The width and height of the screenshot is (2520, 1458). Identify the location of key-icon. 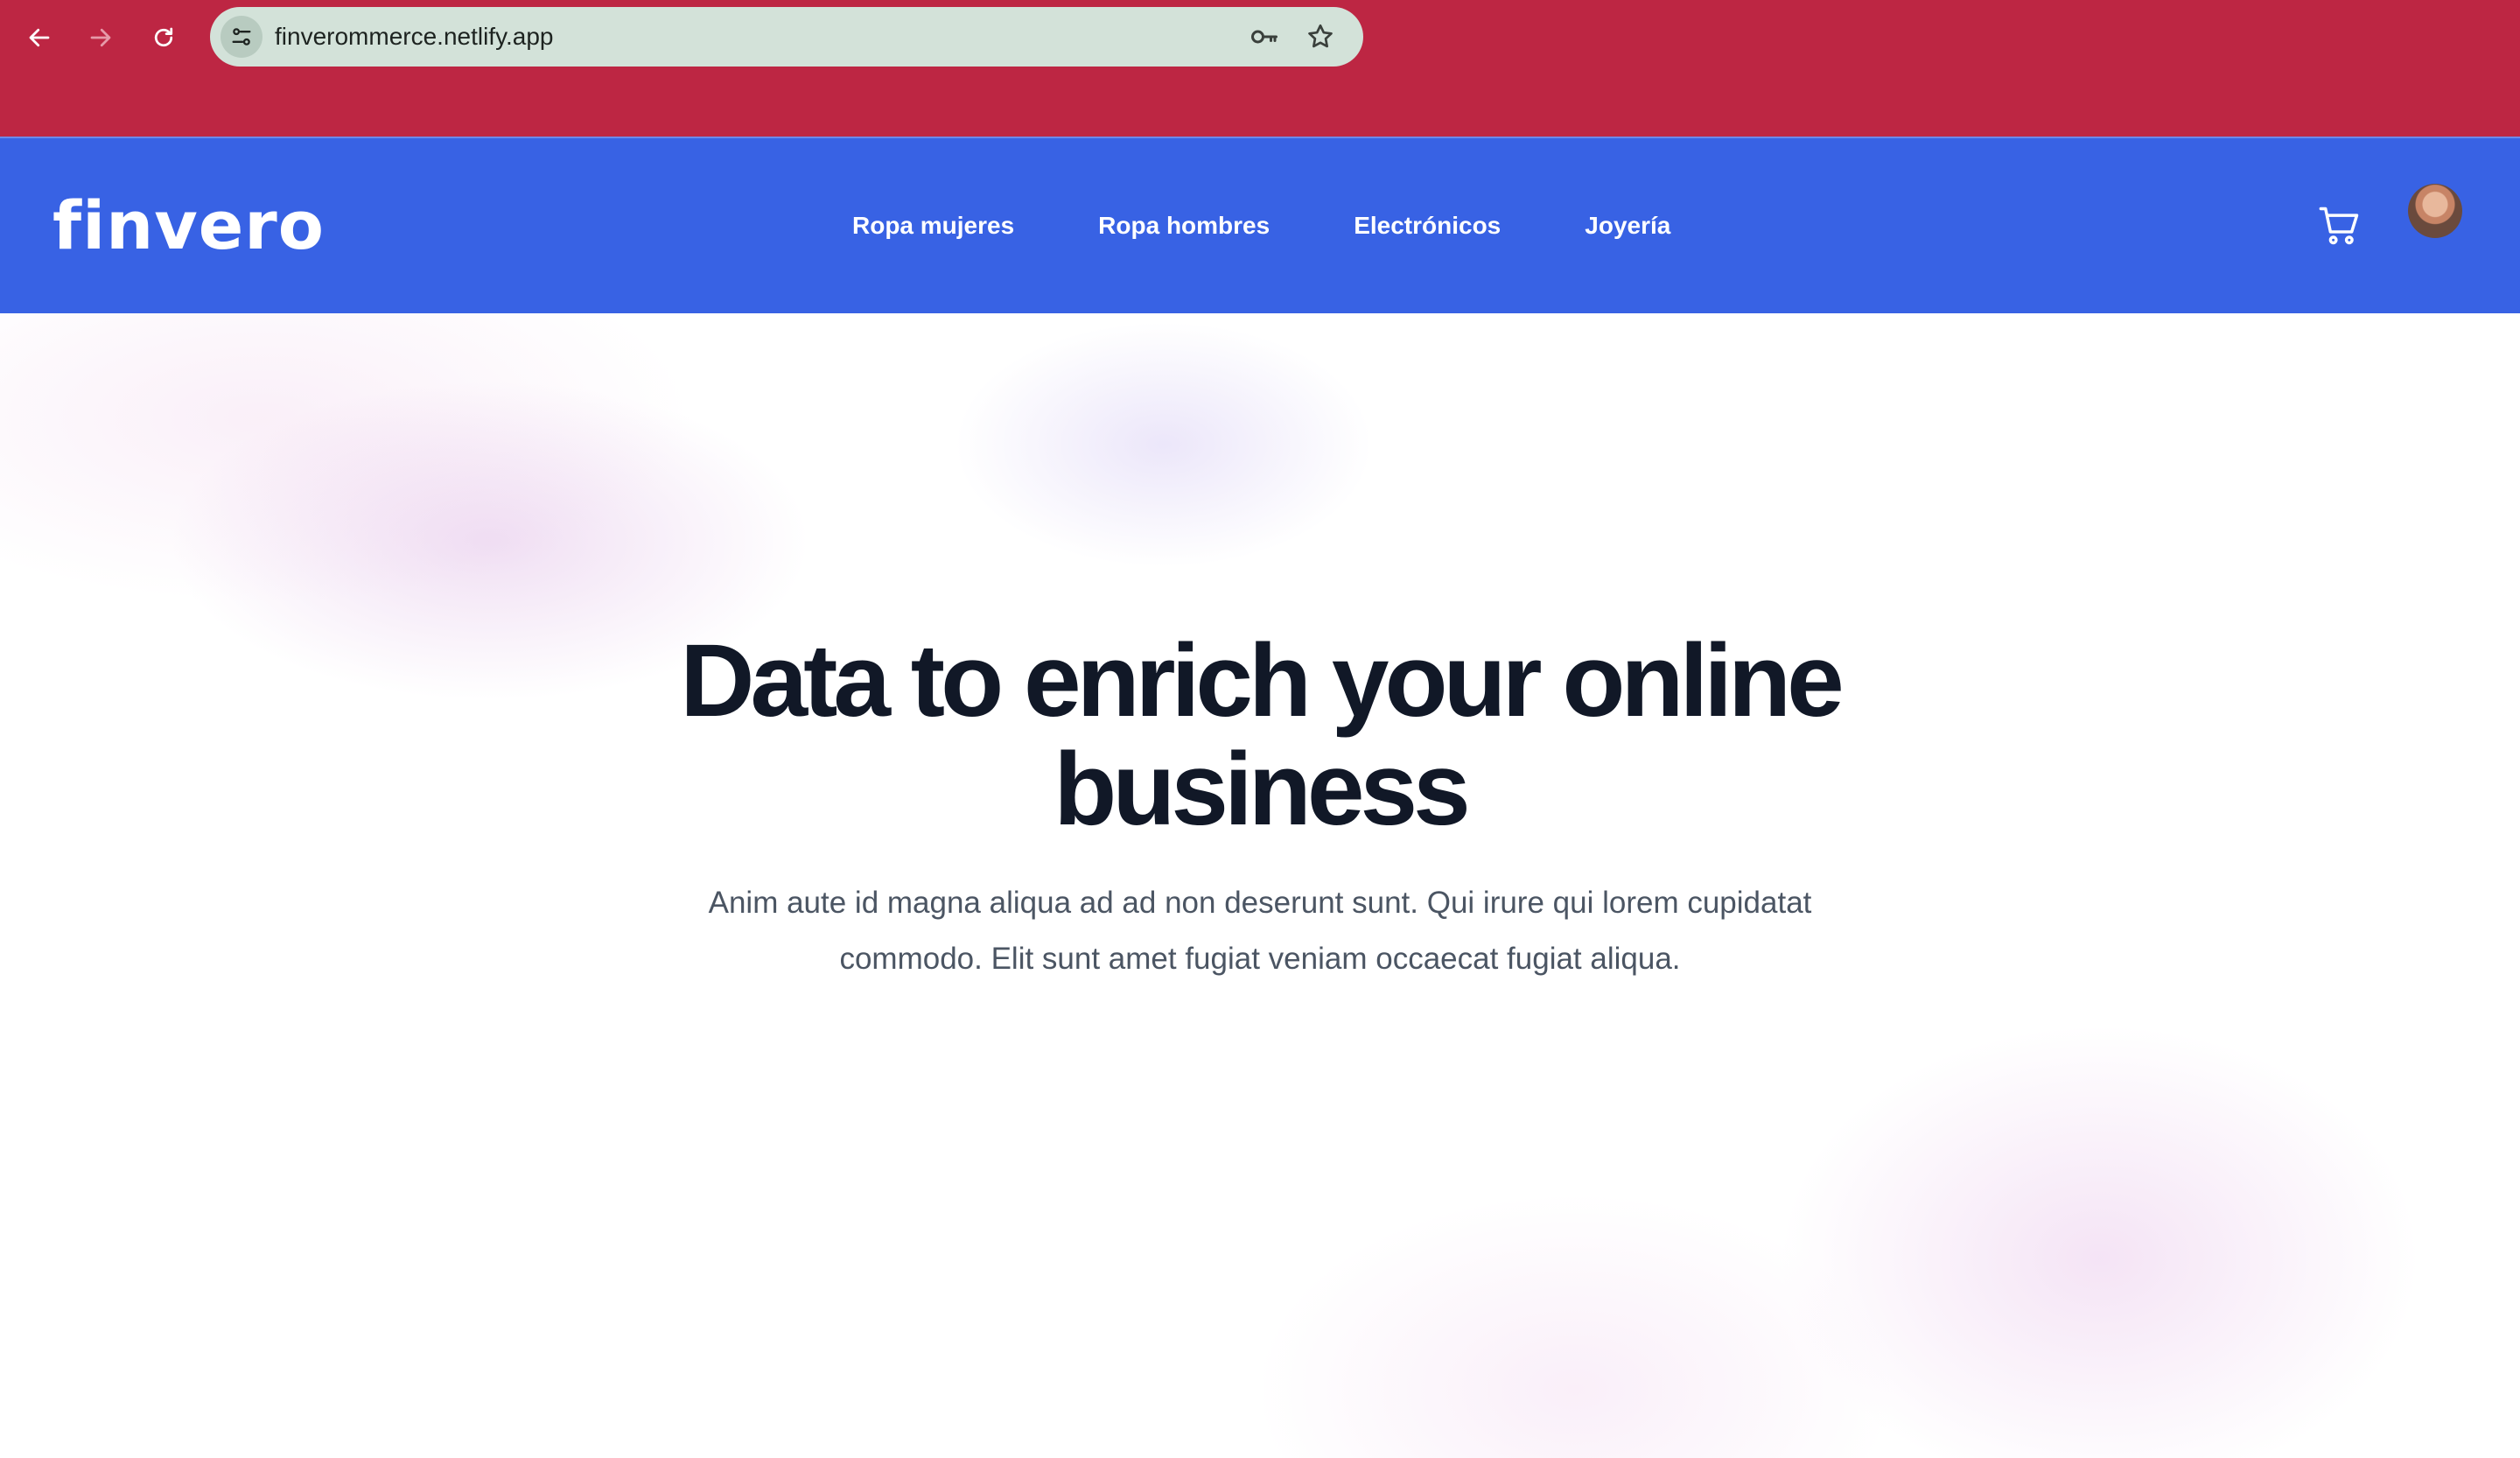
(1264, 37).